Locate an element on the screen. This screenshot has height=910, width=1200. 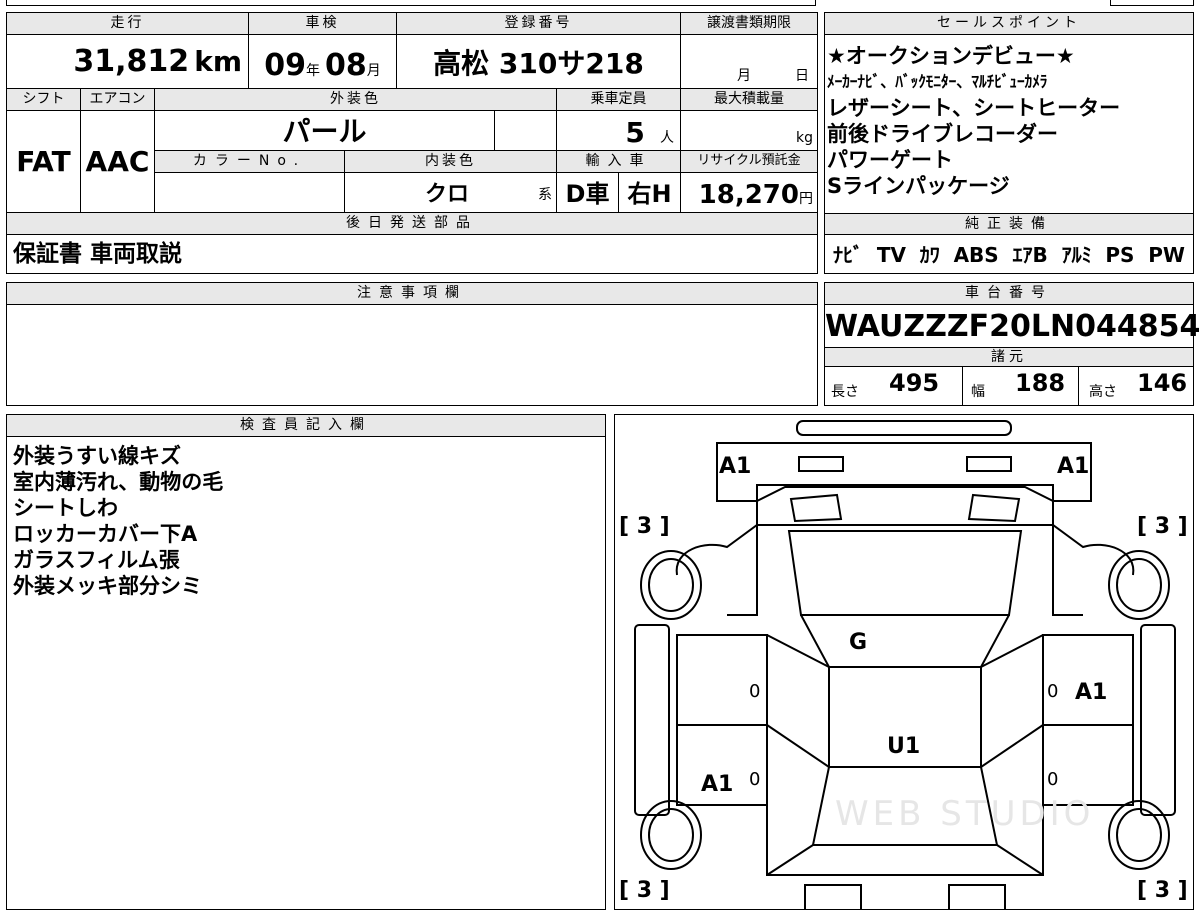
mark-tyre-rr: [ 3 ] is located at coordinates (1162, 890).